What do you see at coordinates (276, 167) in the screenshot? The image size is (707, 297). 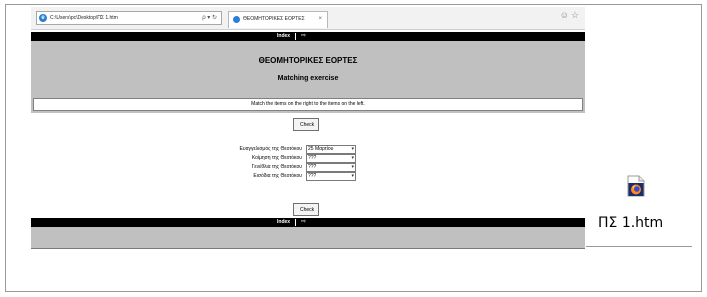 I see `question-label: Γενέθλια της Θεοτόκου` at bounding box center [276, 167].